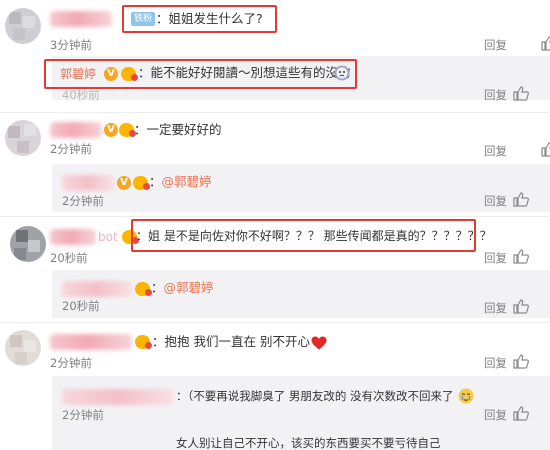 Image resolution: width=550 pixels, height=450 pixels. Describe the element at coordinates (308, 443) in the screenshot. I see `reply-text: 女人别让自己不开心，该买的东西要买不要亏待自己` at that location.